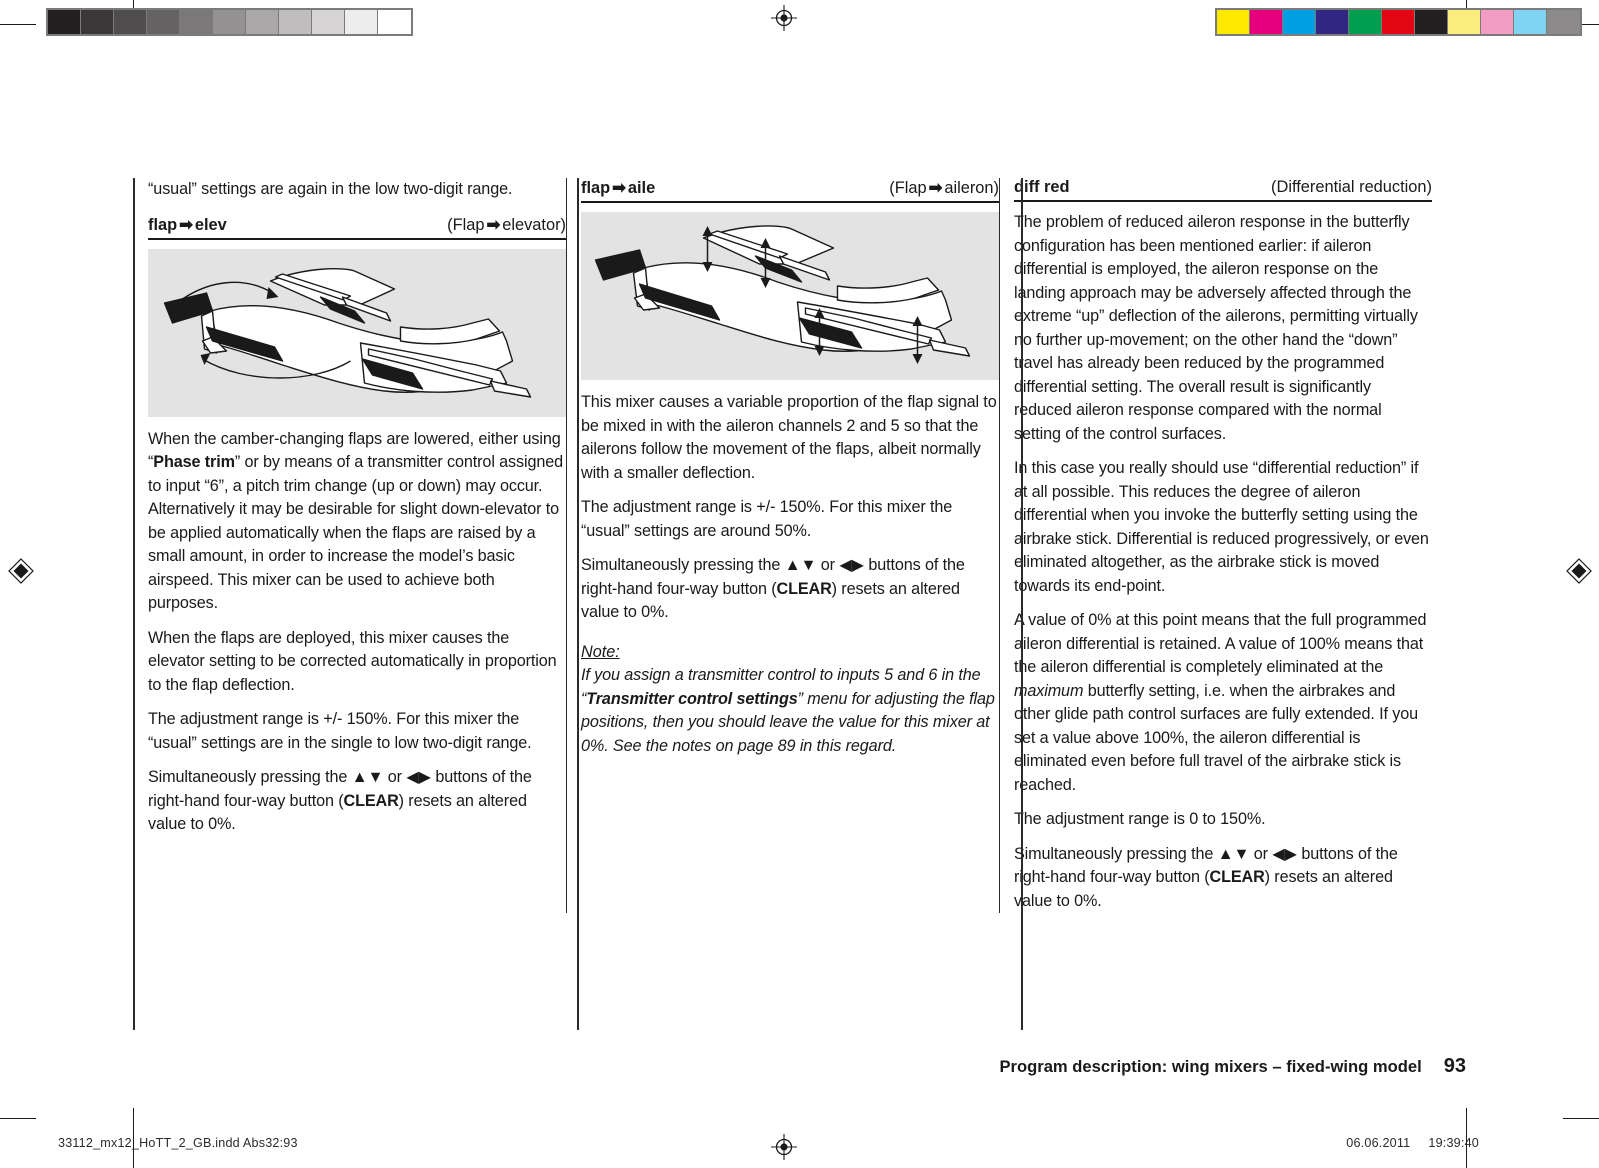 The width and height of the screenshot is (1599, 1168). Describe the element at coordinates (641, 188) in the screenshot. I see `mixer-target: aile` at that location.